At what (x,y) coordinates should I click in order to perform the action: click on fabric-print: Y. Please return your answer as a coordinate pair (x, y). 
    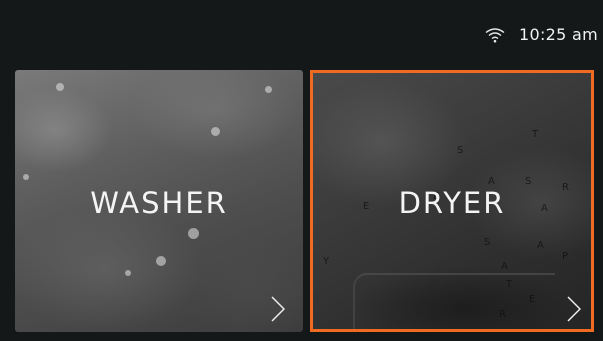
    Looking at the image, I should click on (326, 261).